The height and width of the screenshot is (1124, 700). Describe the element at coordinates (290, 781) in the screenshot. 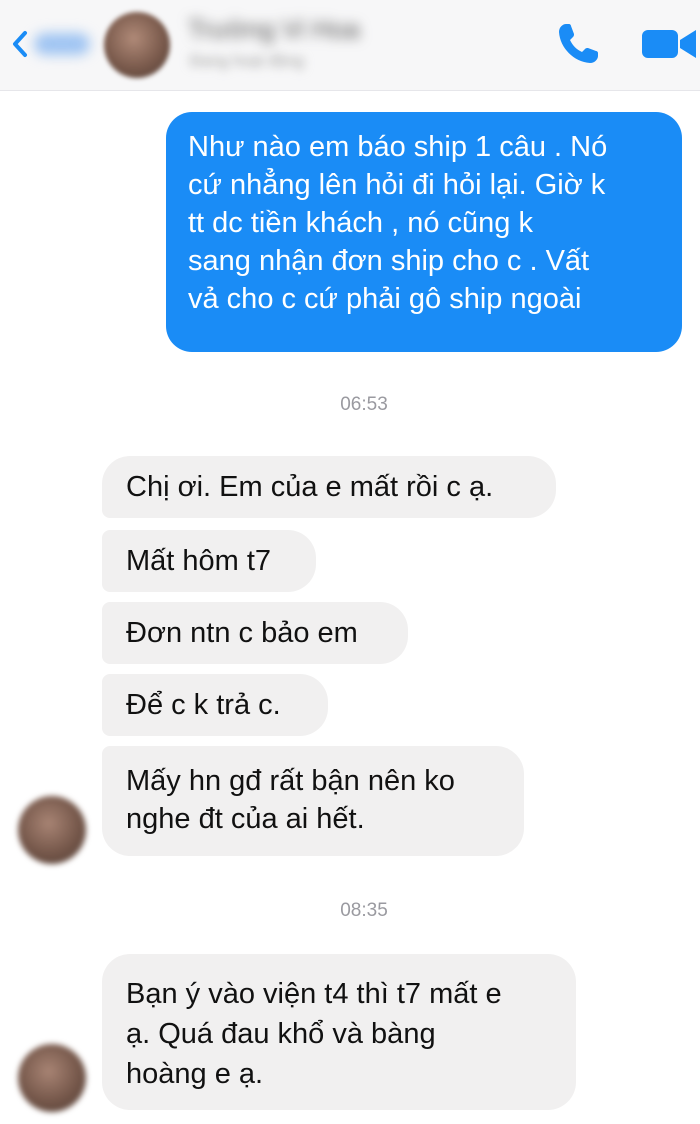

I see `message-line: Mấy hn gđ rất bận nên ko` at that location.